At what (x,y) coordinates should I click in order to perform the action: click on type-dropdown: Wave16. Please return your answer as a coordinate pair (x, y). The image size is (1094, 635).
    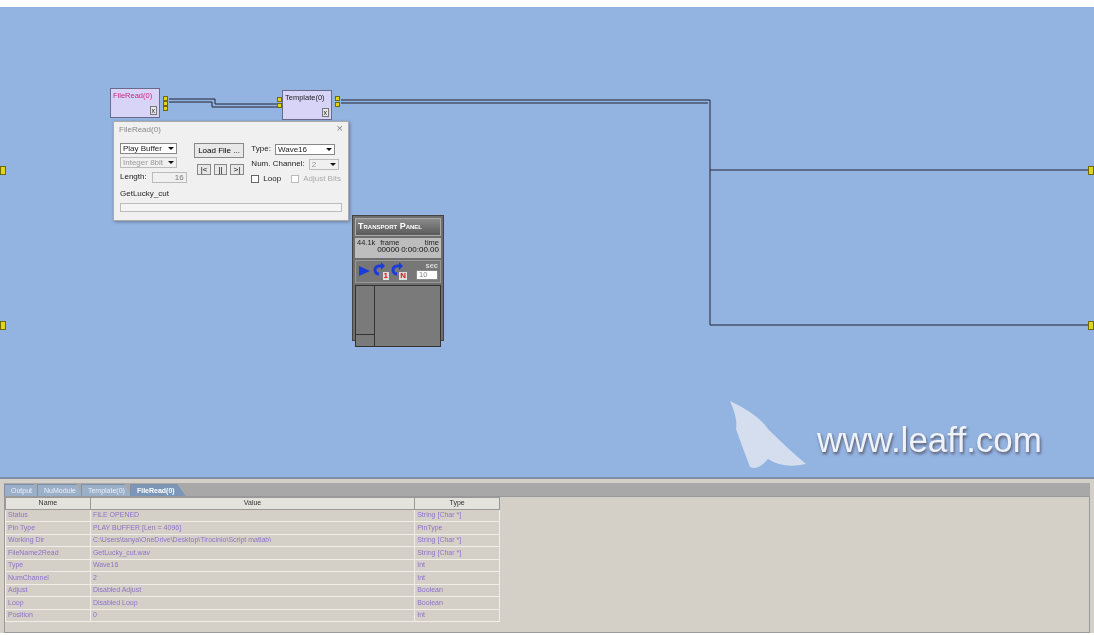
    Looking at the image, I should click on (304, 149).